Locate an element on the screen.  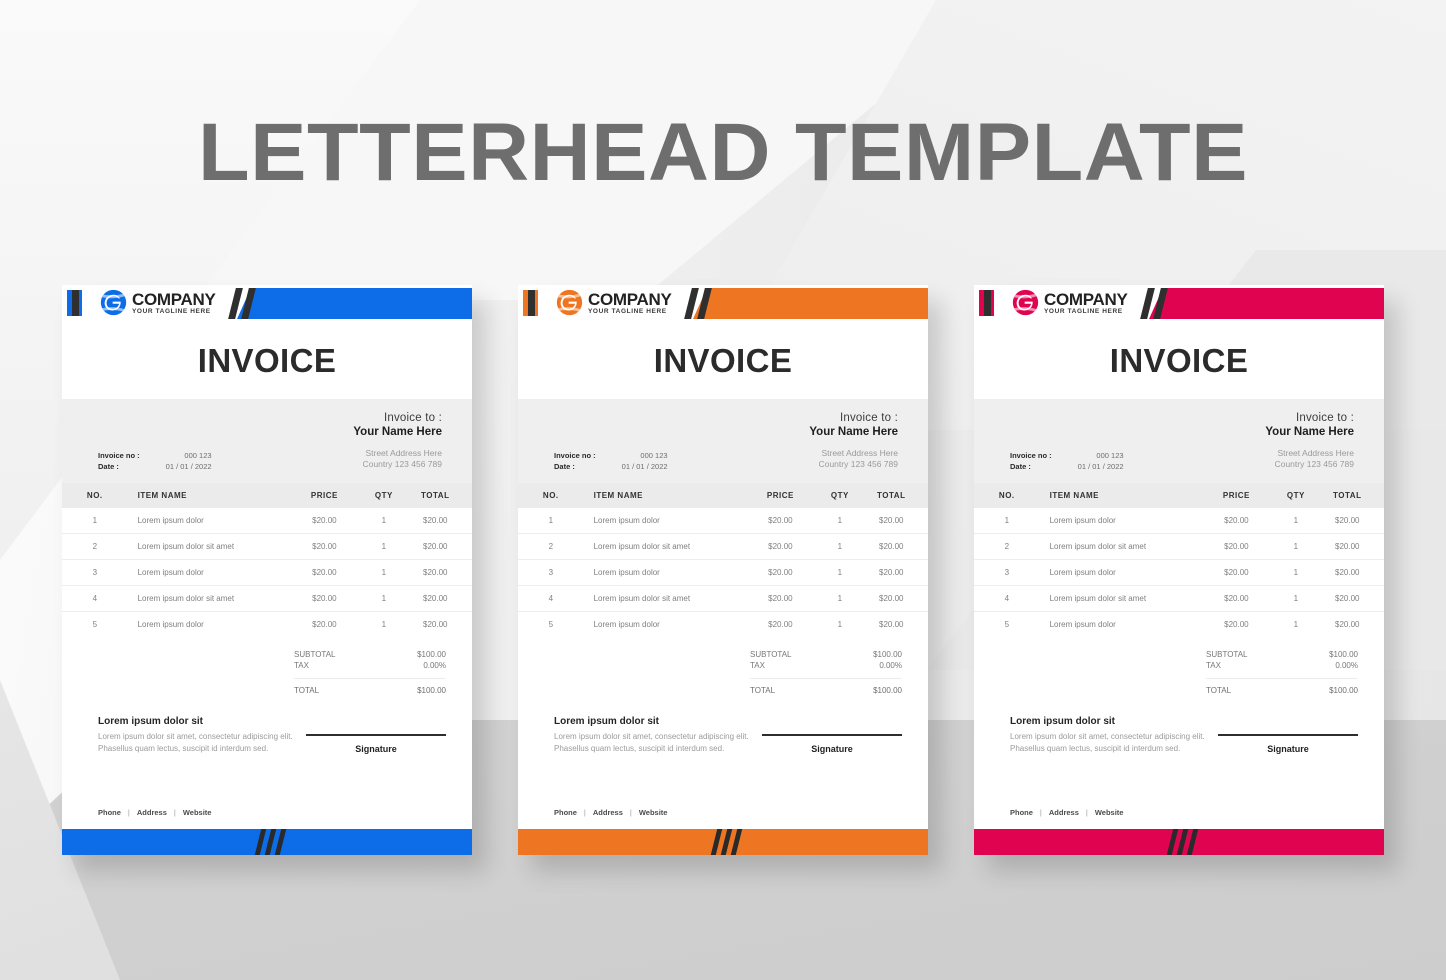
header-accent-bar is located at coordinates (354, 303).